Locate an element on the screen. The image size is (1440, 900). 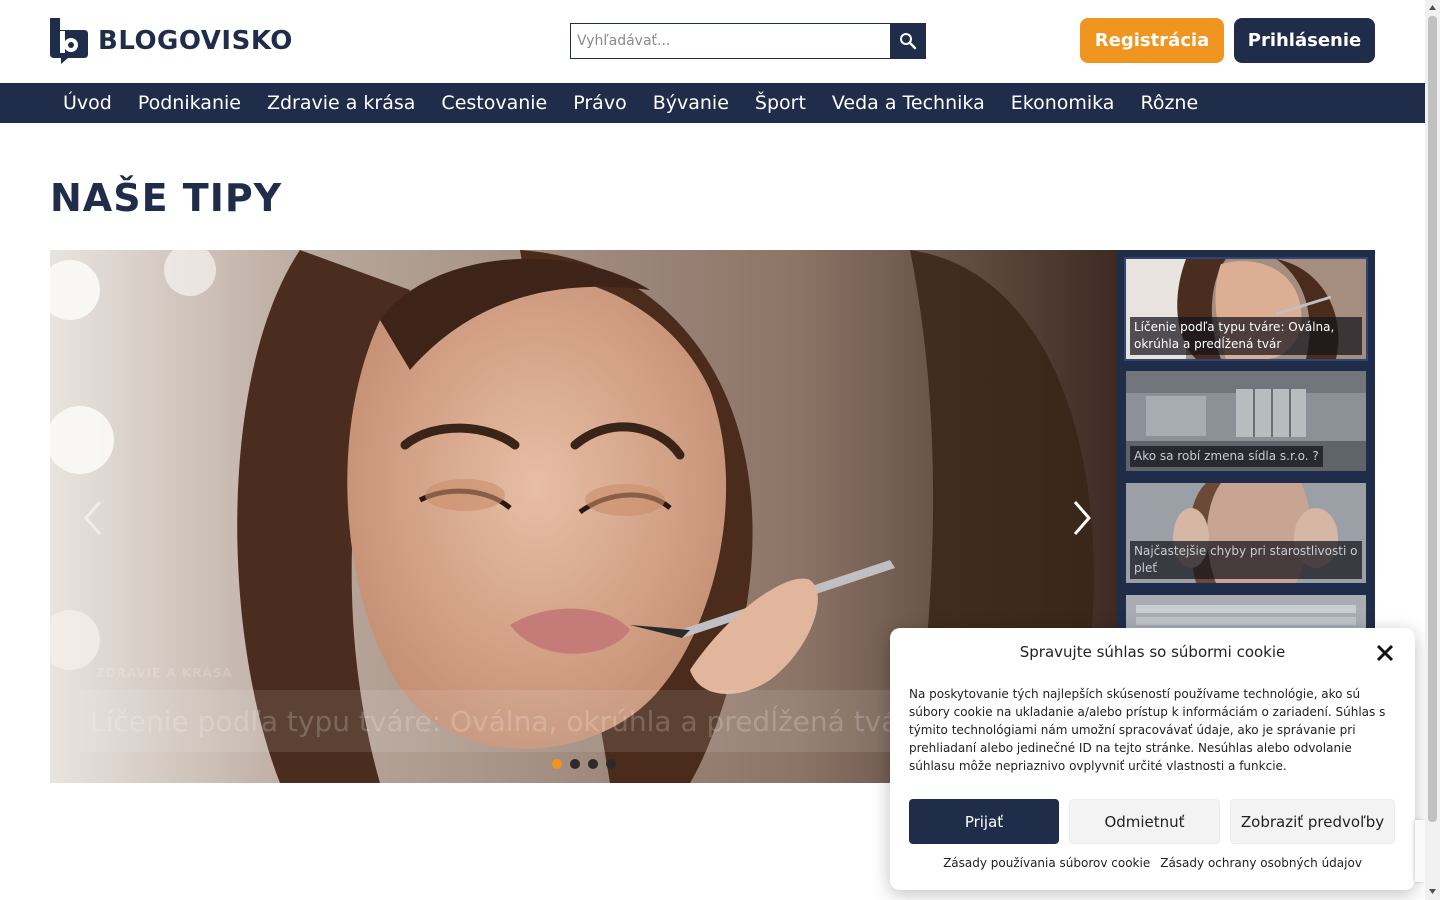
site-header: BLOGOVISKO Registrácia Prihlásenie is located at coordinates (712, 41).